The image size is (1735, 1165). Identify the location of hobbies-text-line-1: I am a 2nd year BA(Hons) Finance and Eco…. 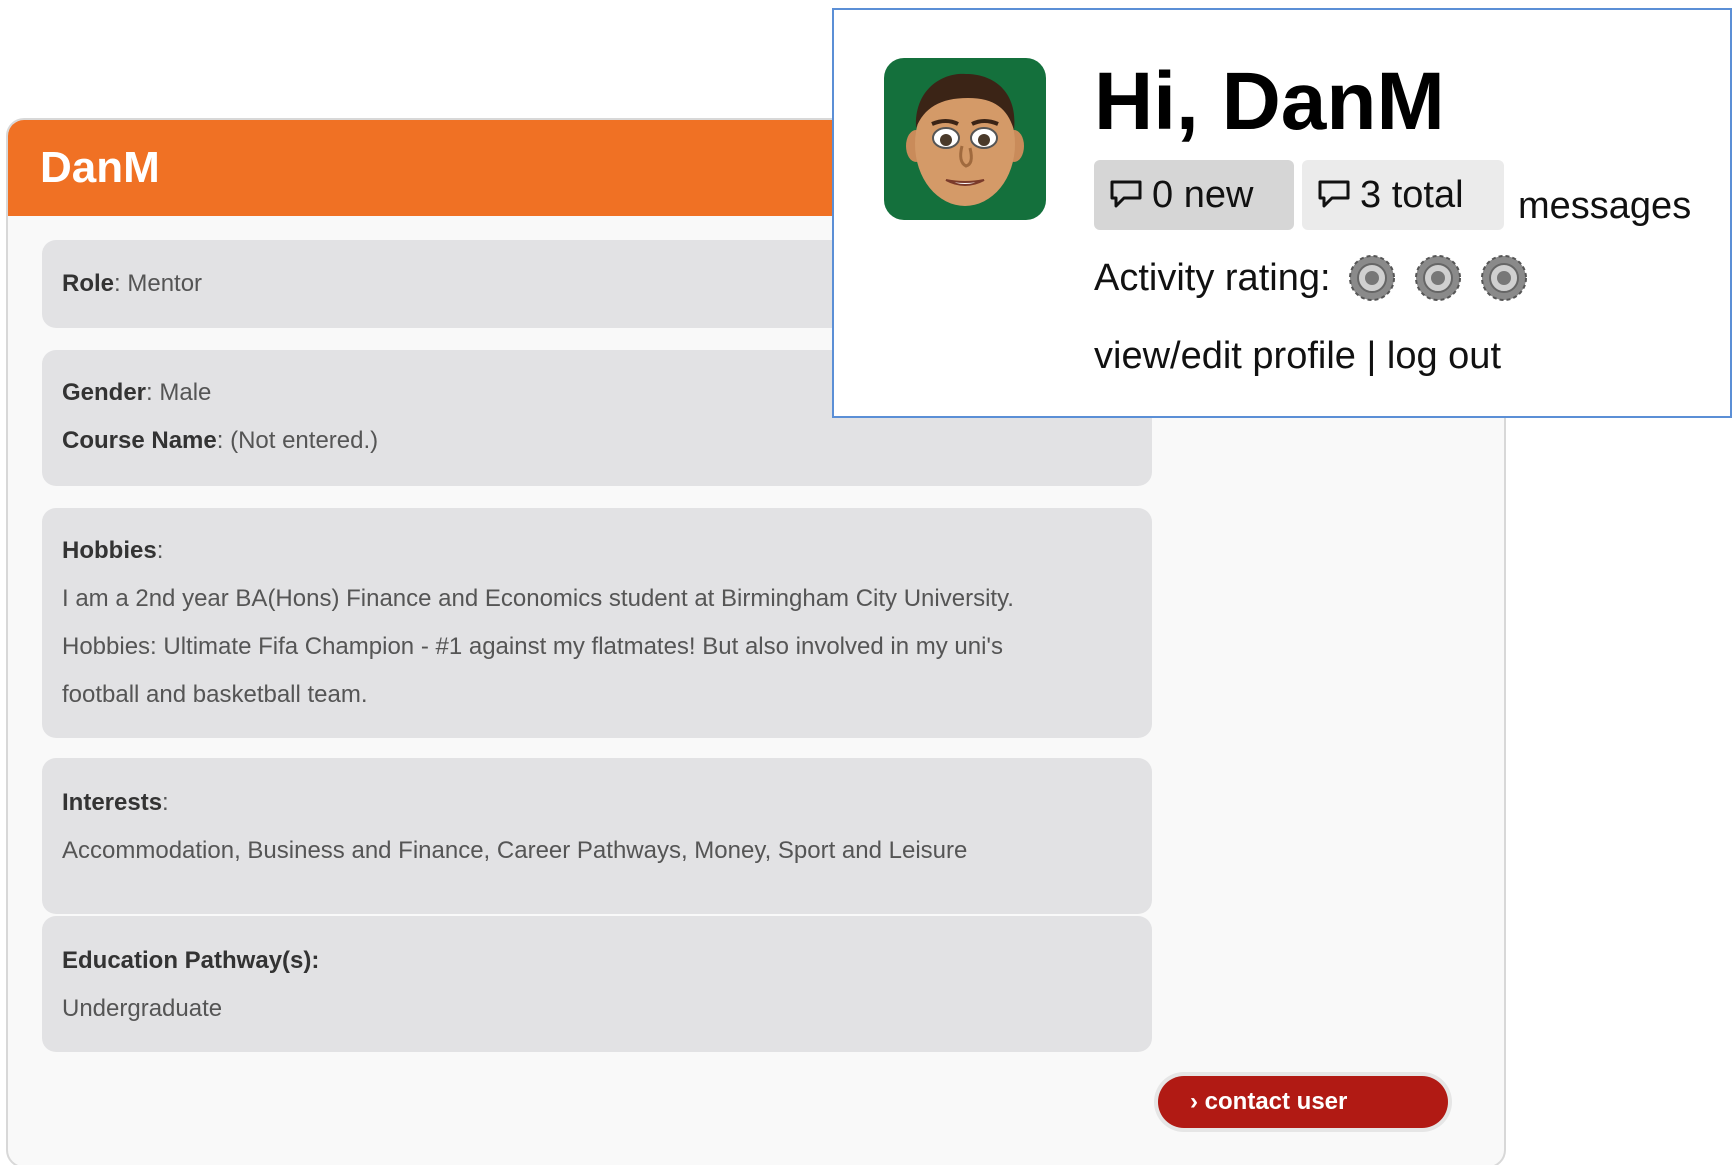
(538, 598).